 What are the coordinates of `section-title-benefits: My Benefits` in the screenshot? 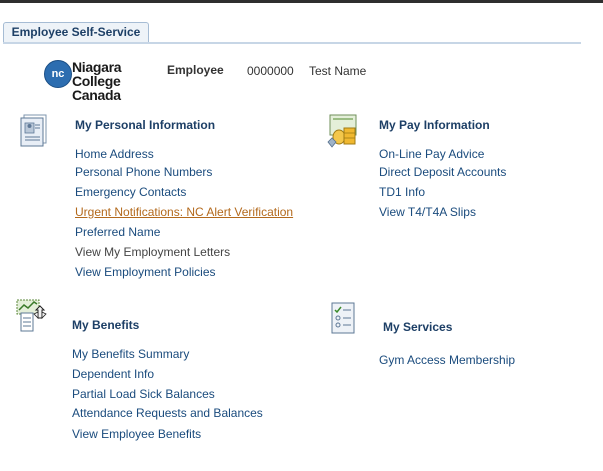 It's located at (106, 325).